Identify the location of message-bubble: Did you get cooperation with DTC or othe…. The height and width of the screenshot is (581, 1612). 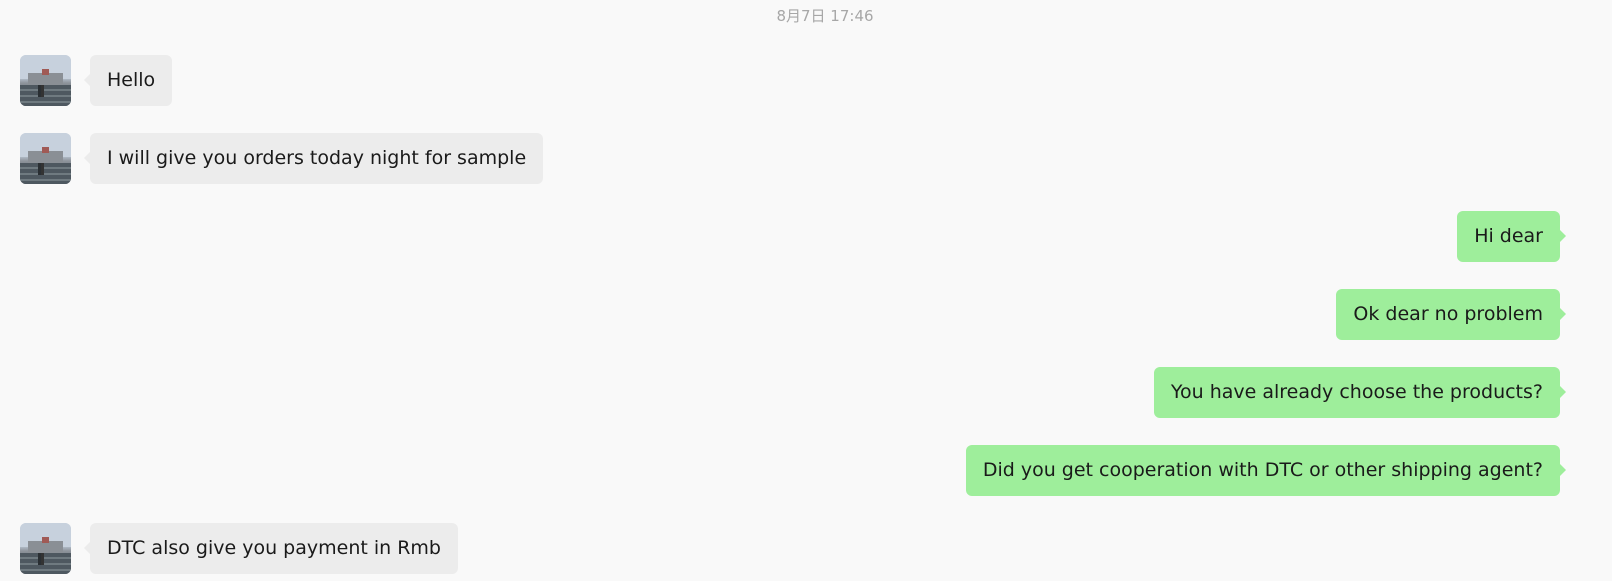
(1266, 470).